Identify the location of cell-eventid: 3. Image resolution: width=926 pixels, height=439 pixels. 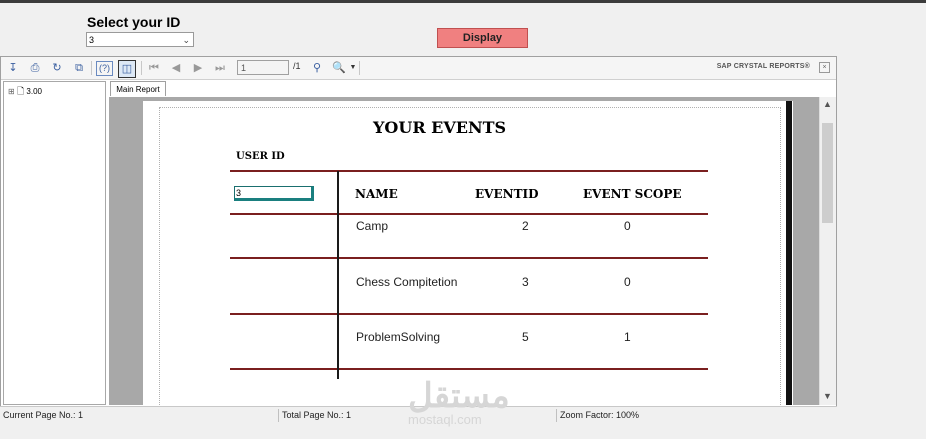
(525, 282).